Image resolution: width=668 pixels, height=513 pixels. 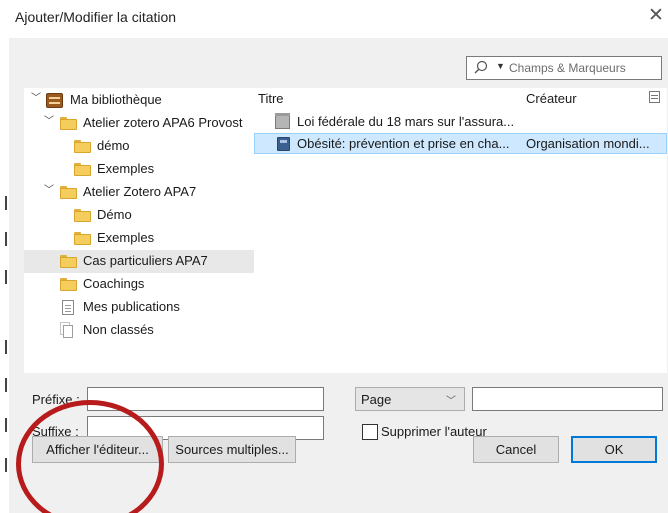 What do you see at coordinates (282, 121) in the screenshot?
I see `statute-icon` at bounding box center [282, 121].